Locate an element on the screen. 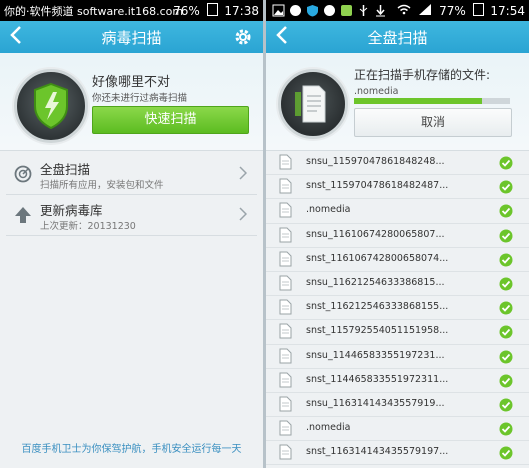  footer-slogan: 百度手机卫士为你保驾护航，手机安全运行每一天 is located at coordinates (131, 449).